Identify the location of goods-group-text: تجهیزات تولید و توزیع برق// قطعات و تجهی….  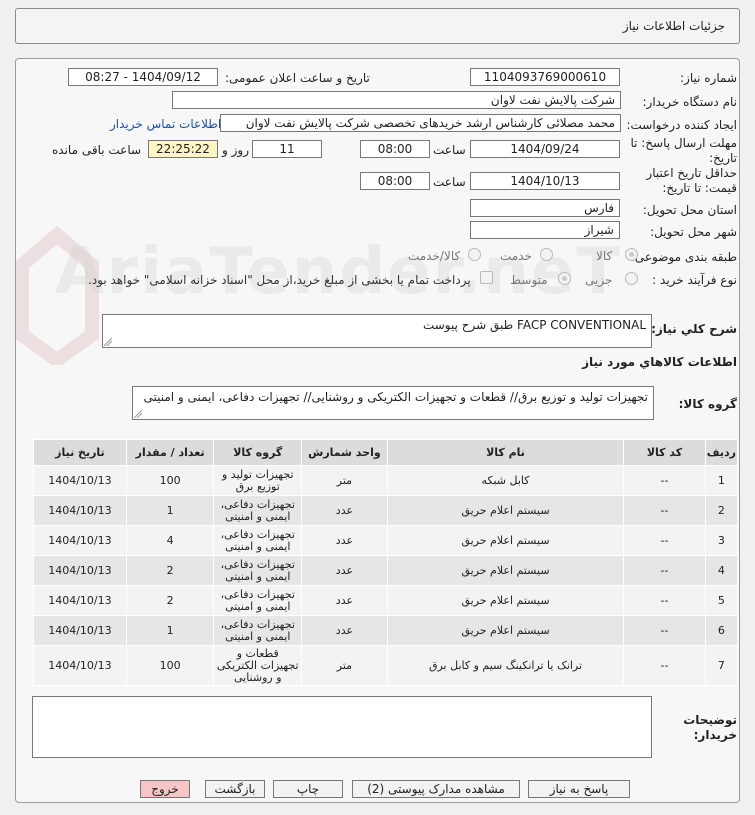
(395, 397).